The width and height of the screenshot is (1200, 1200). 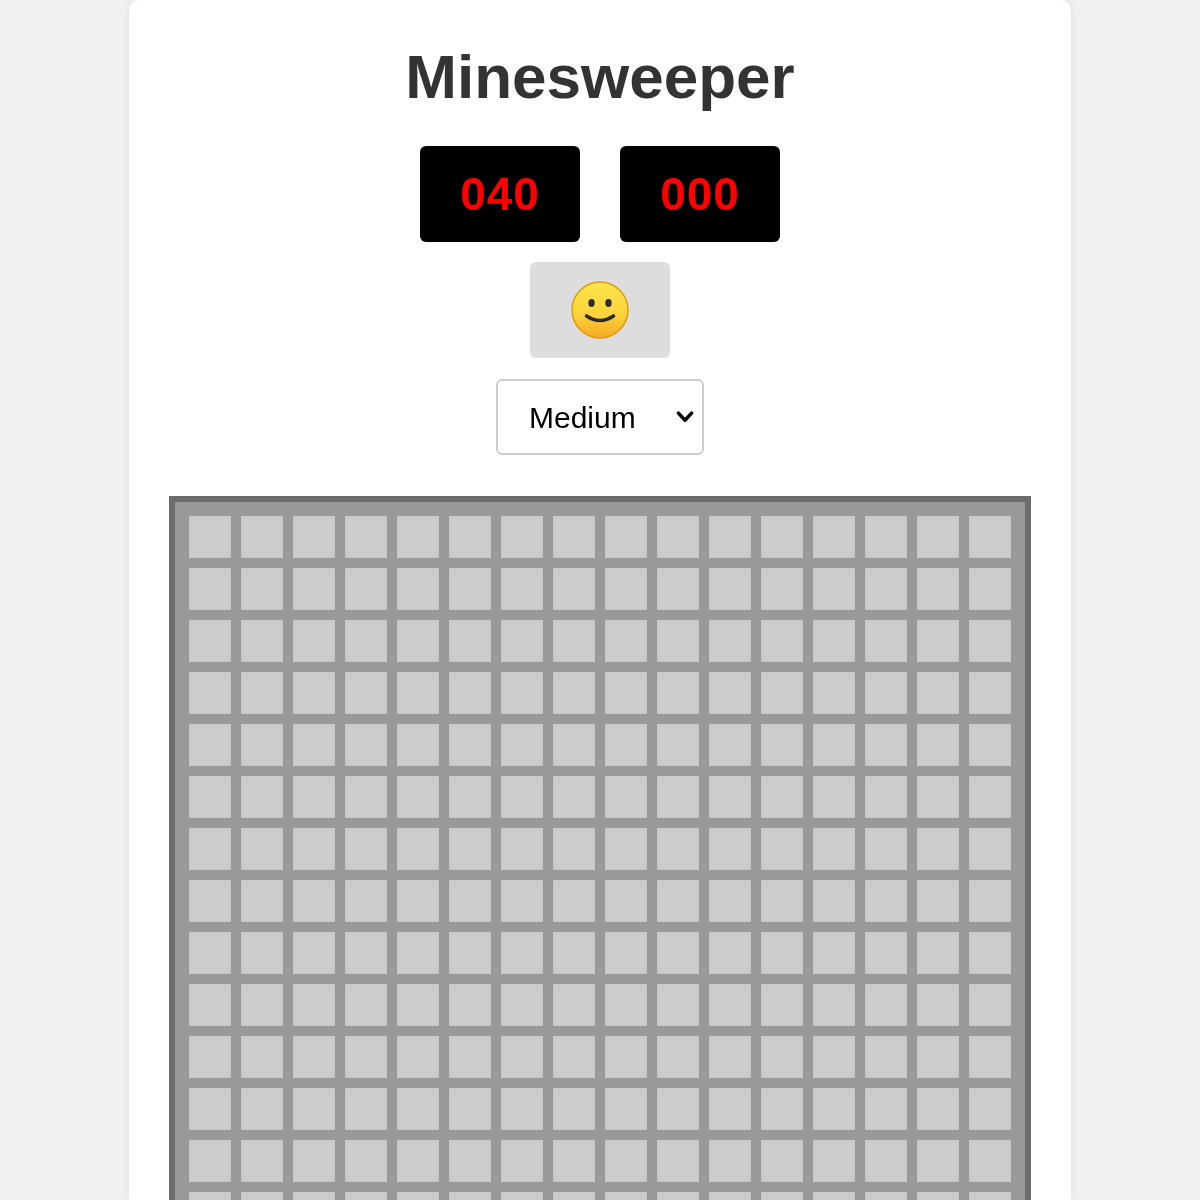 What do you see at coordinates (600, 417) in the screenshot?
I see `difficulty-select: Medium` at bounding box center [600, 417].